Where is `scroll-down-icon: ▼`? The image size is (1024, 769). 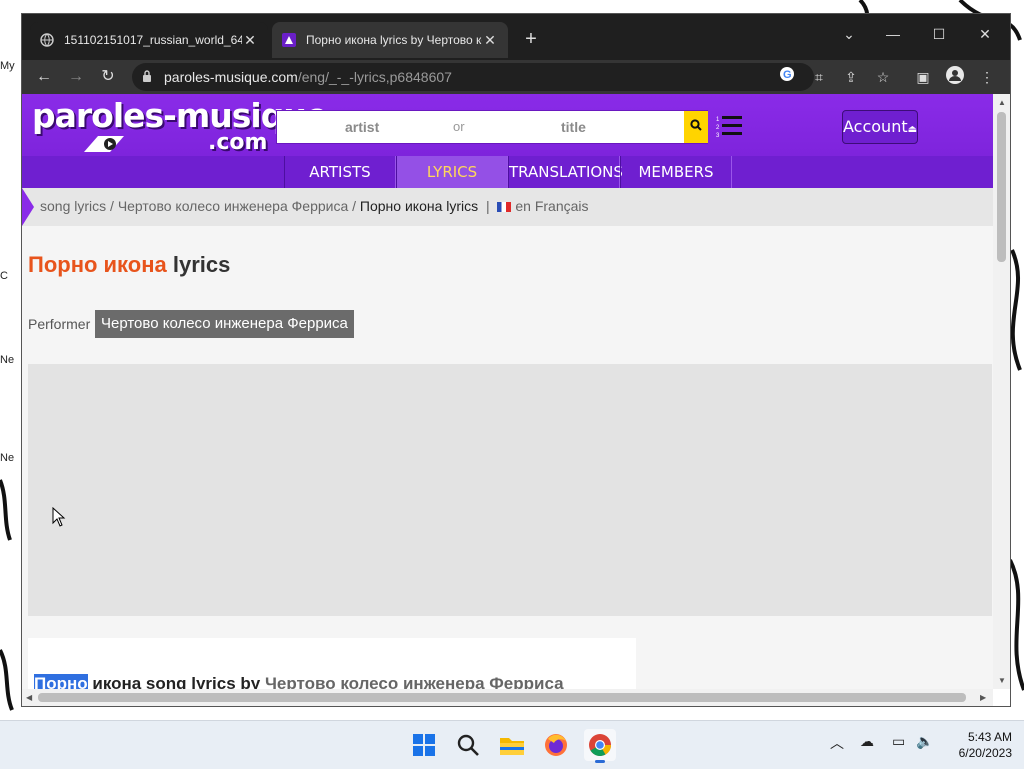 scroll-down-icon: ▼ is located at coordinates (1002, 680).